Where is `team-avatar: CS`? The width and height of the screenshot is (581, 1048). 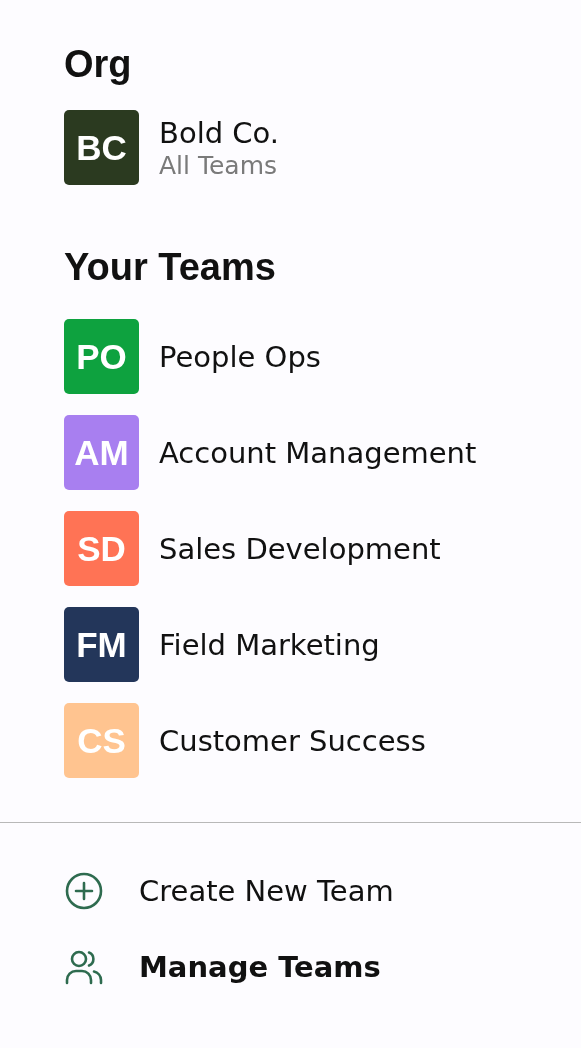 team-avatar: CS is located at coordinates (101, 740).